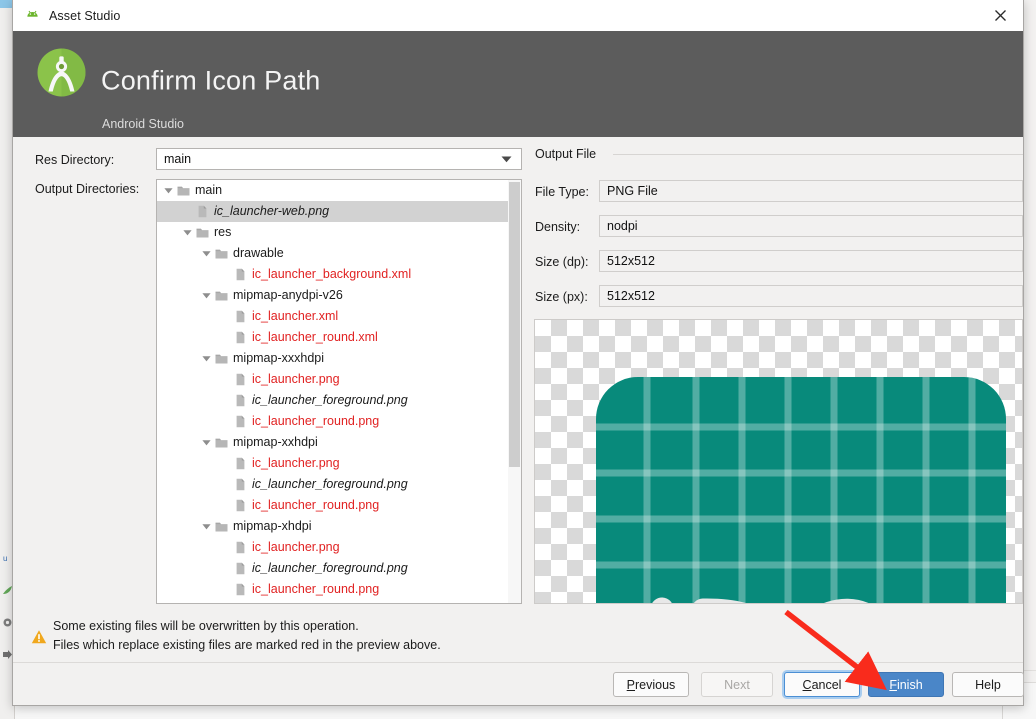 Image resolution: width=1036 pixels, height=719 pixels. What do you see at coordinates (275, 442) in the screenshot?
I see `tree-item-label: mipmap-xxhdpi` at bounding box center [275, 442].